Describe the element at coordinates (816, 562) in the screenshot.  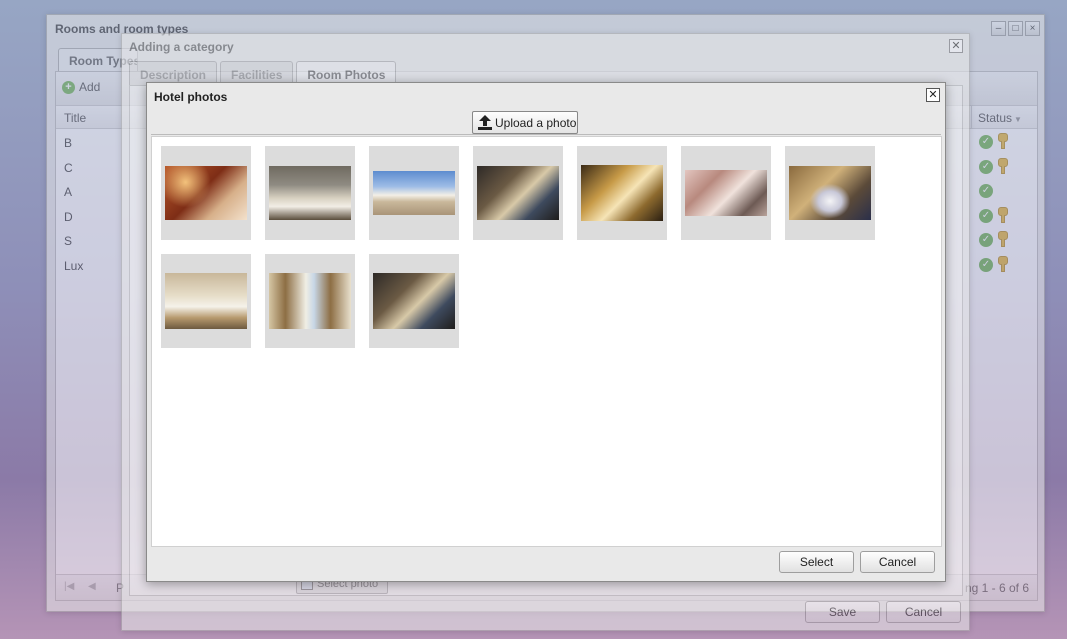
I see `select-button: Select` at that location.